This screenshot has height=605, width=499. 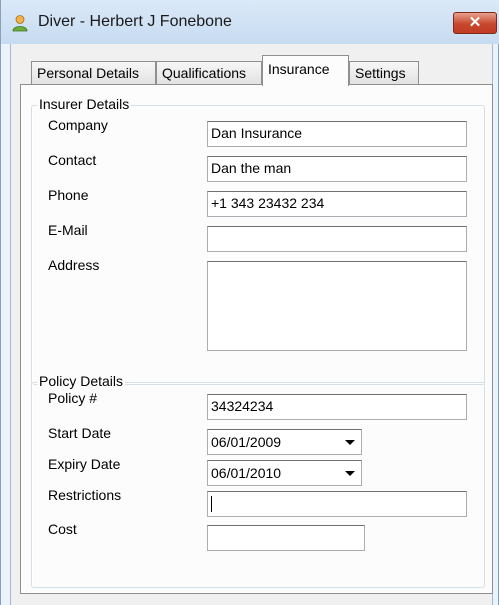 I want to click on address-field, so click(x=337, y=306).